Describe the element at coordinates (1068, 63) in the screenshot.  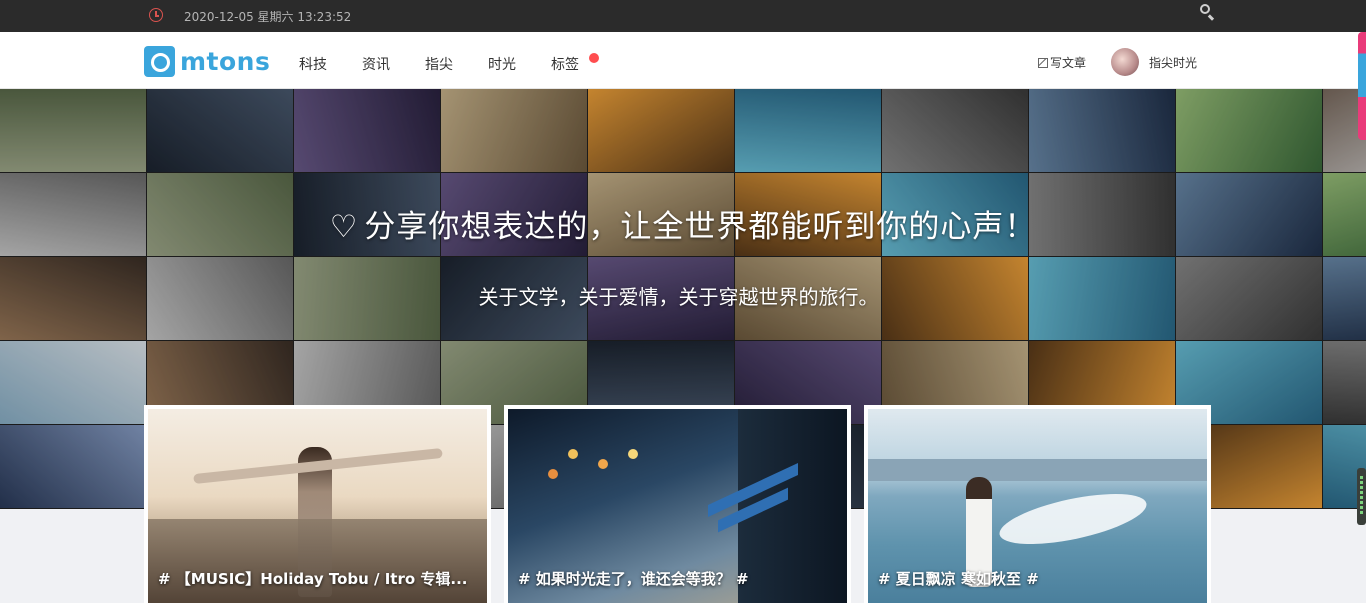
I see `write-article-label: 写文章` at that location.